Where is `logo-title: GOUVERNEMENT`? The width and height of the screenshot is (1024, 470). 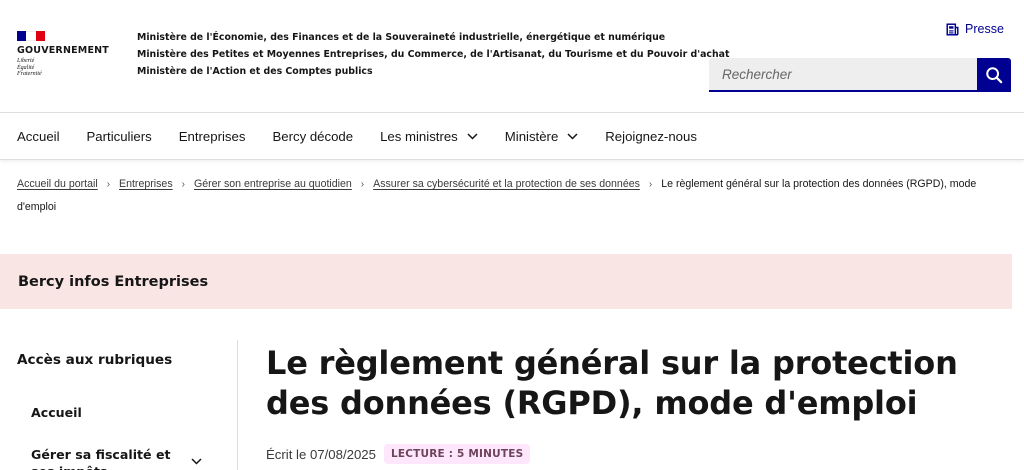 logo-title: GOUVERNEMENT is located at coordinates (63, 50).